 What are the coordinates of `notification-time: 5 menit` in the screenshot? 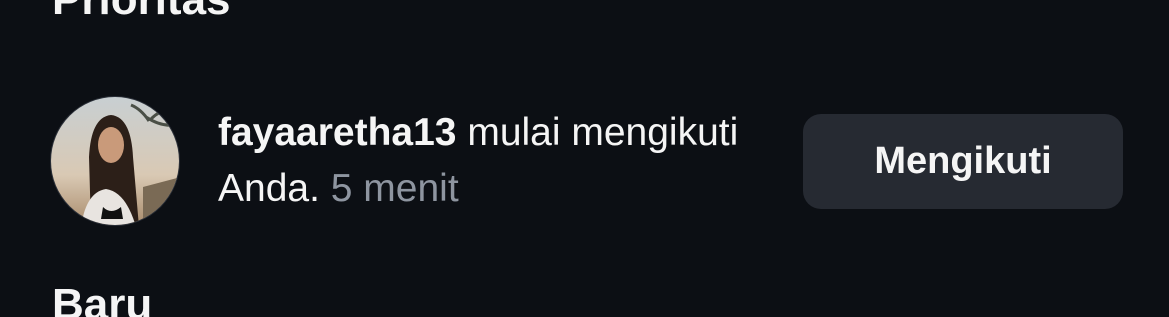 It's located at (394, 188).